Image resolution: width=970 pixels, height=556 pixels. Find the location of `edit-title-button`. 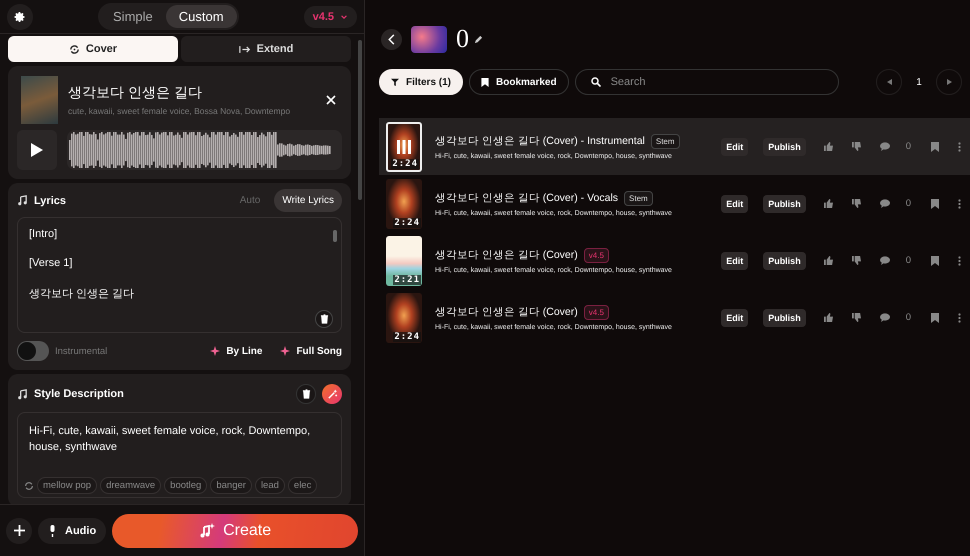

edit-title-button is located at coordinates (478, 39).